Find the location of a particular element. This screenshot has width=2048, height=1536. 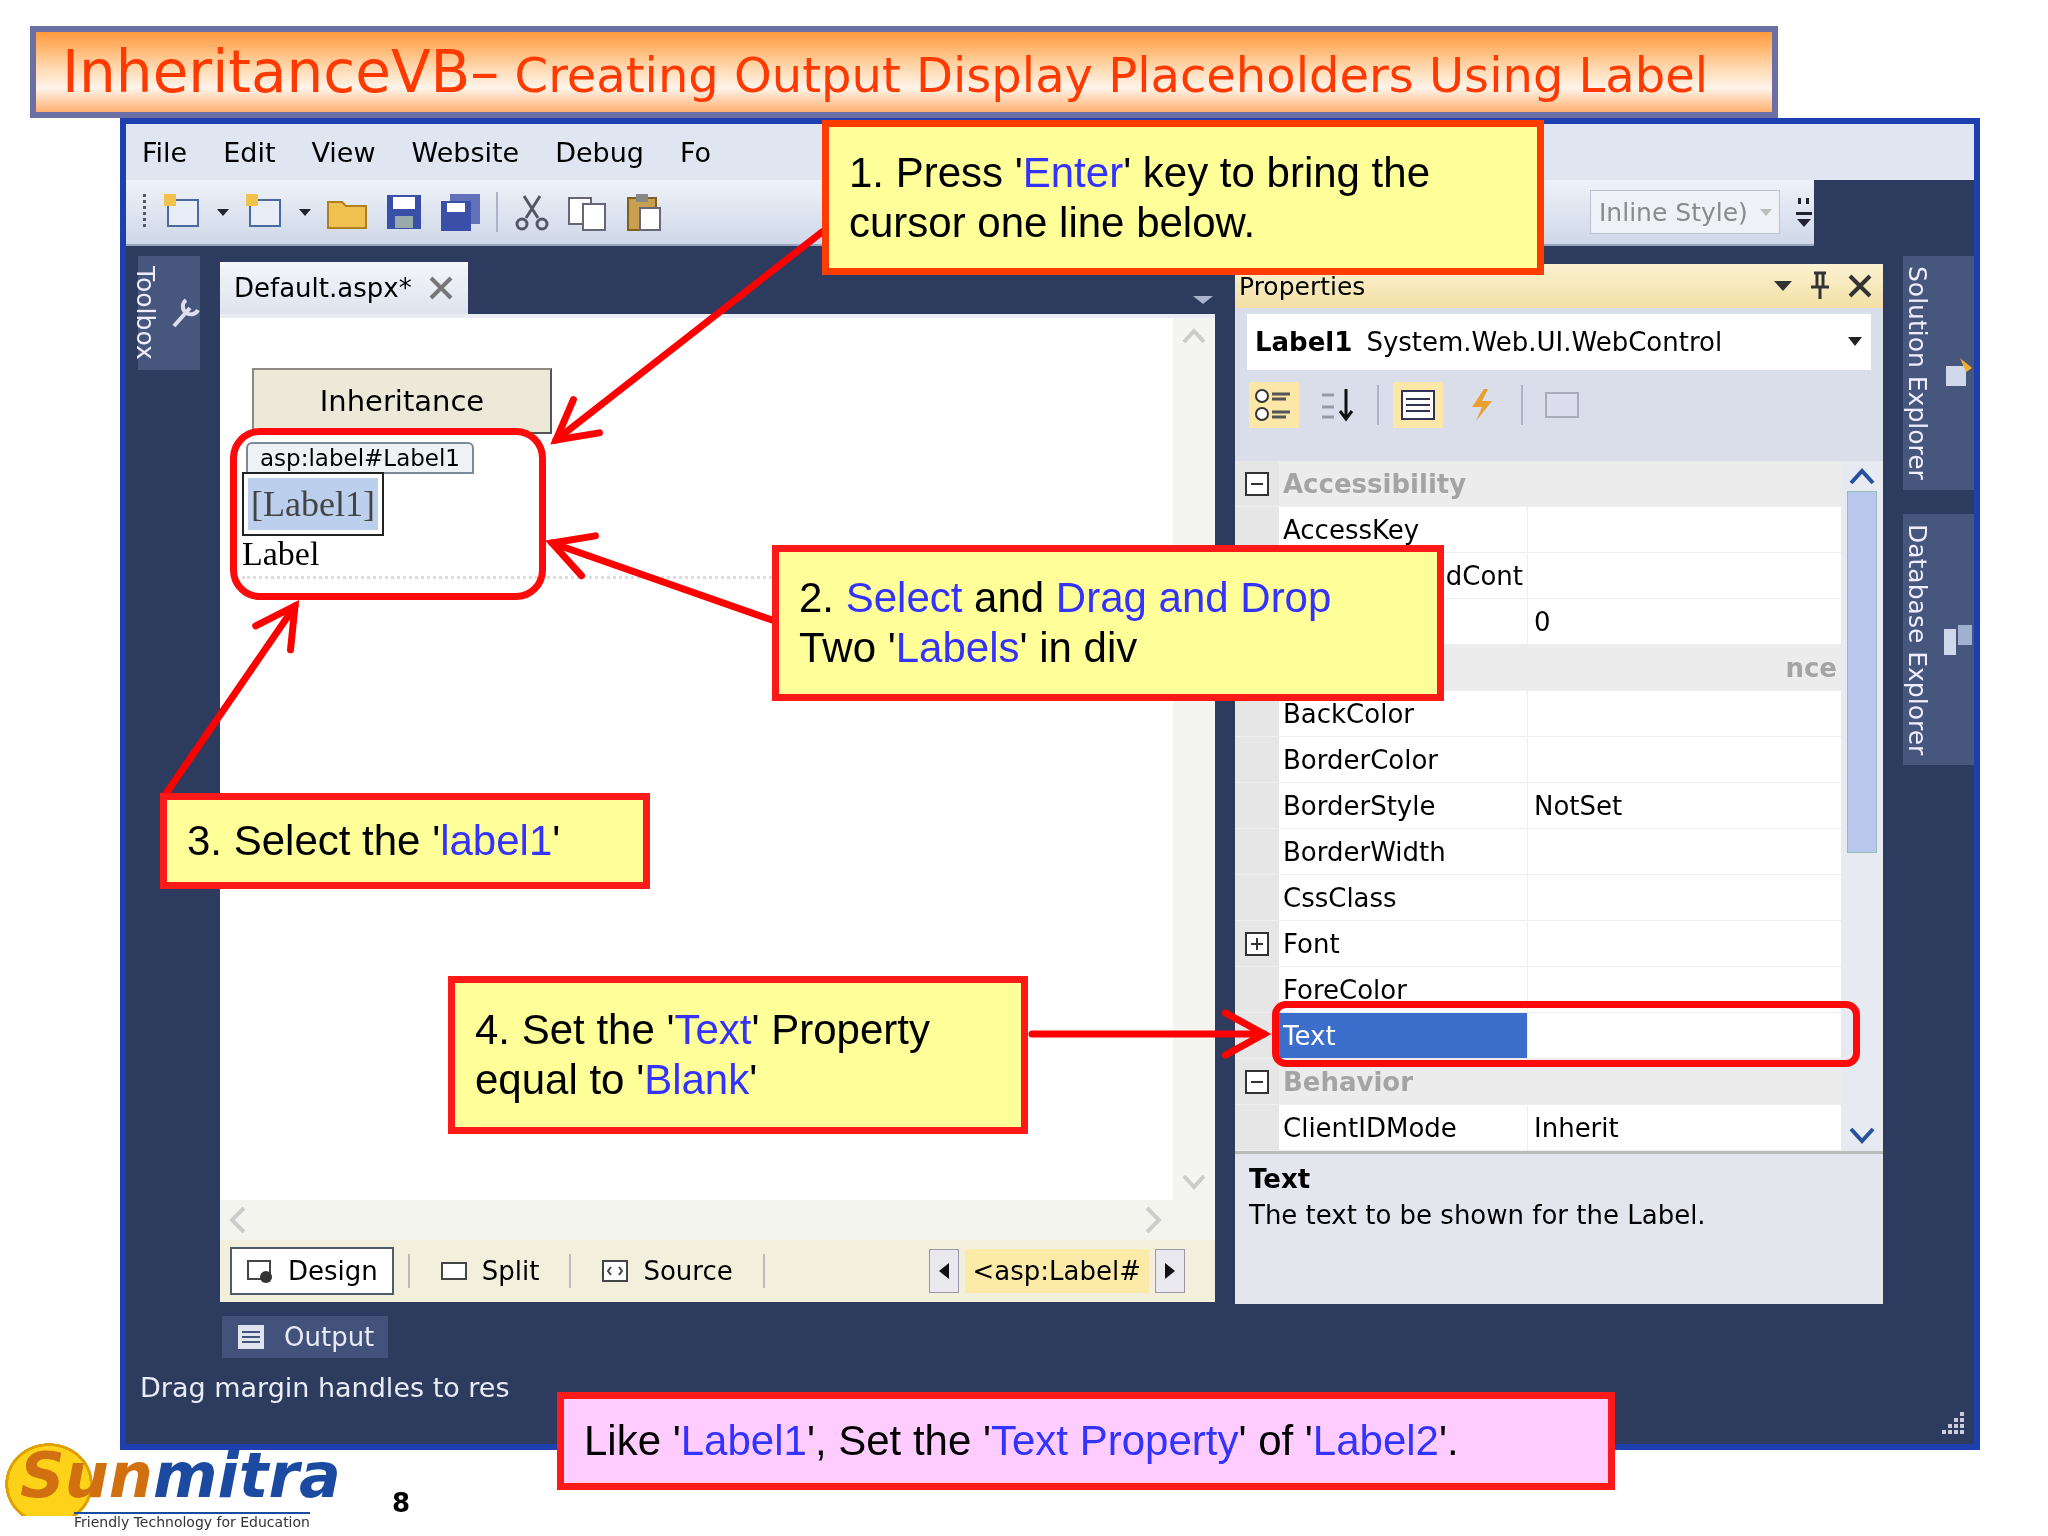

callout-tooltip: Like 'Label1', Set the 'Text Property' of 'Label2'. is located at coordinates (1086, 1441).